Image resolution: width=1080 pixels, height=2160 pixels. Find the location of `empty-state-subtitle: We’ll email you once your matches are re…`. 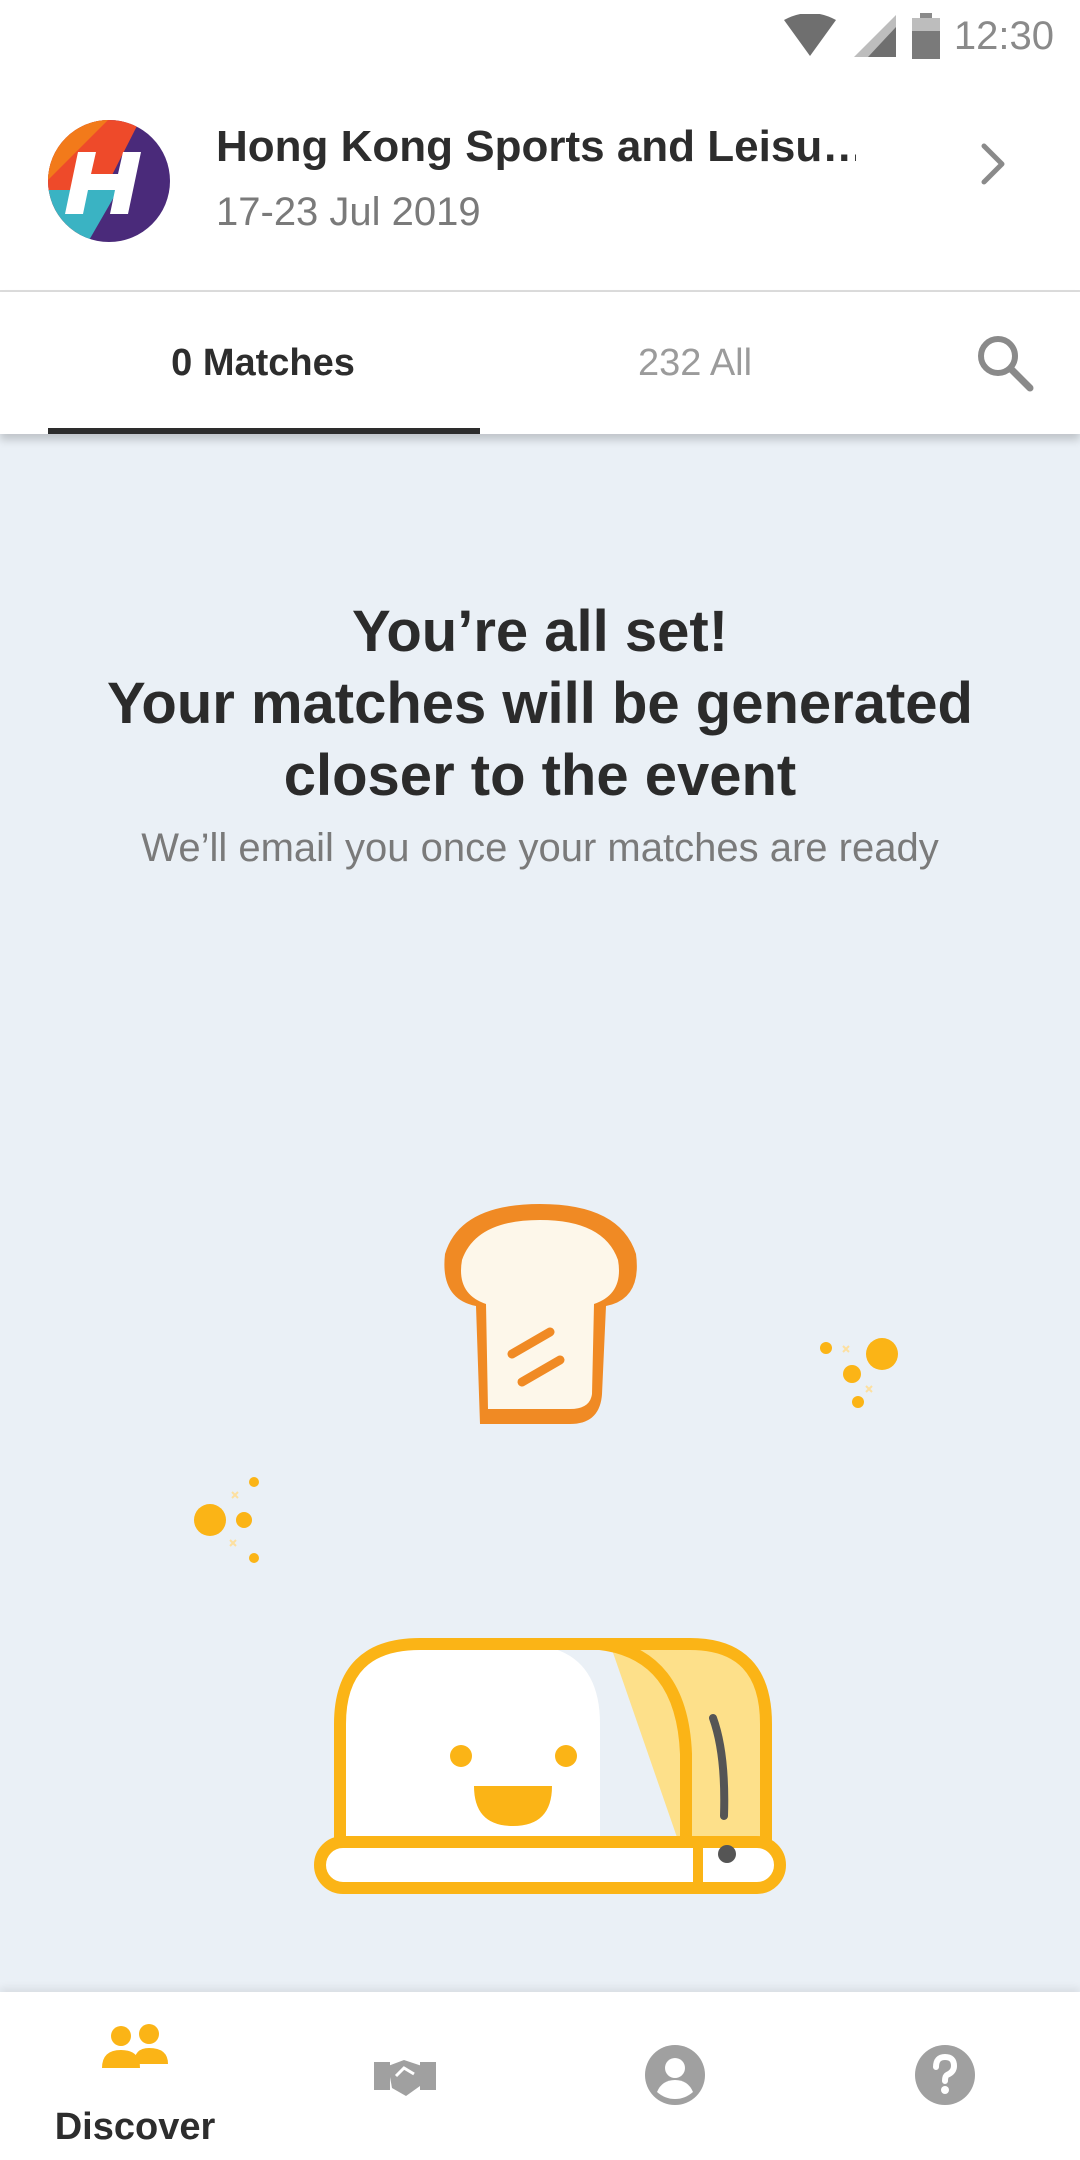

empty-state-subtitle: We’ll email you once your matches are re… is located at coordinates (540, 848).